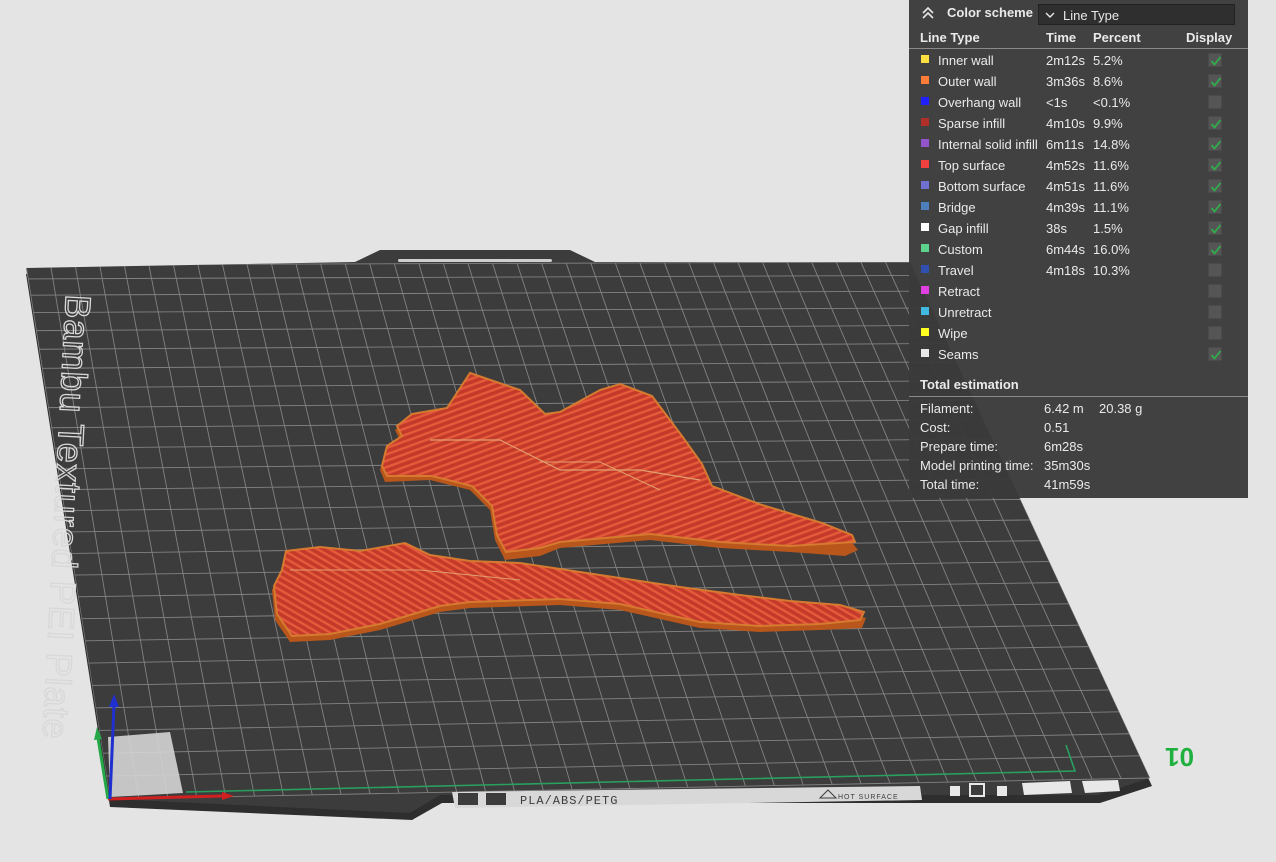 The width and height of the screenshot is (1276, 862). What do you see at coordinates (950, 484) in the screenshot?
I see `est-total-time-label: Total time:` at bounding box center [950, 484].